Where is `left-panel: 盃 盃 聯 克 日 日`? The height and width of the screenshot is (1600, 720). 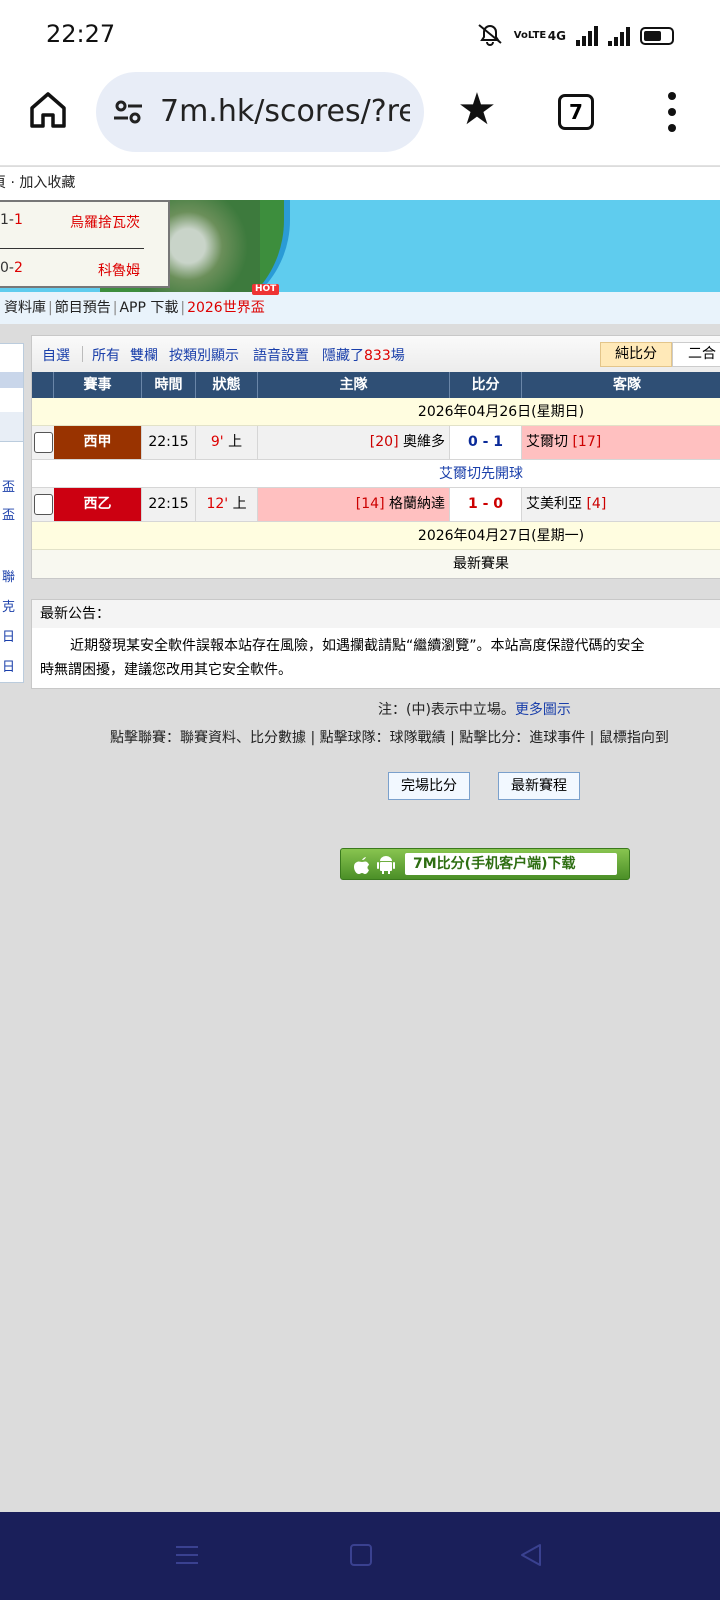 left-panel: 盃 盃 聯 克 日 日 is located at coordinates (12, 513).